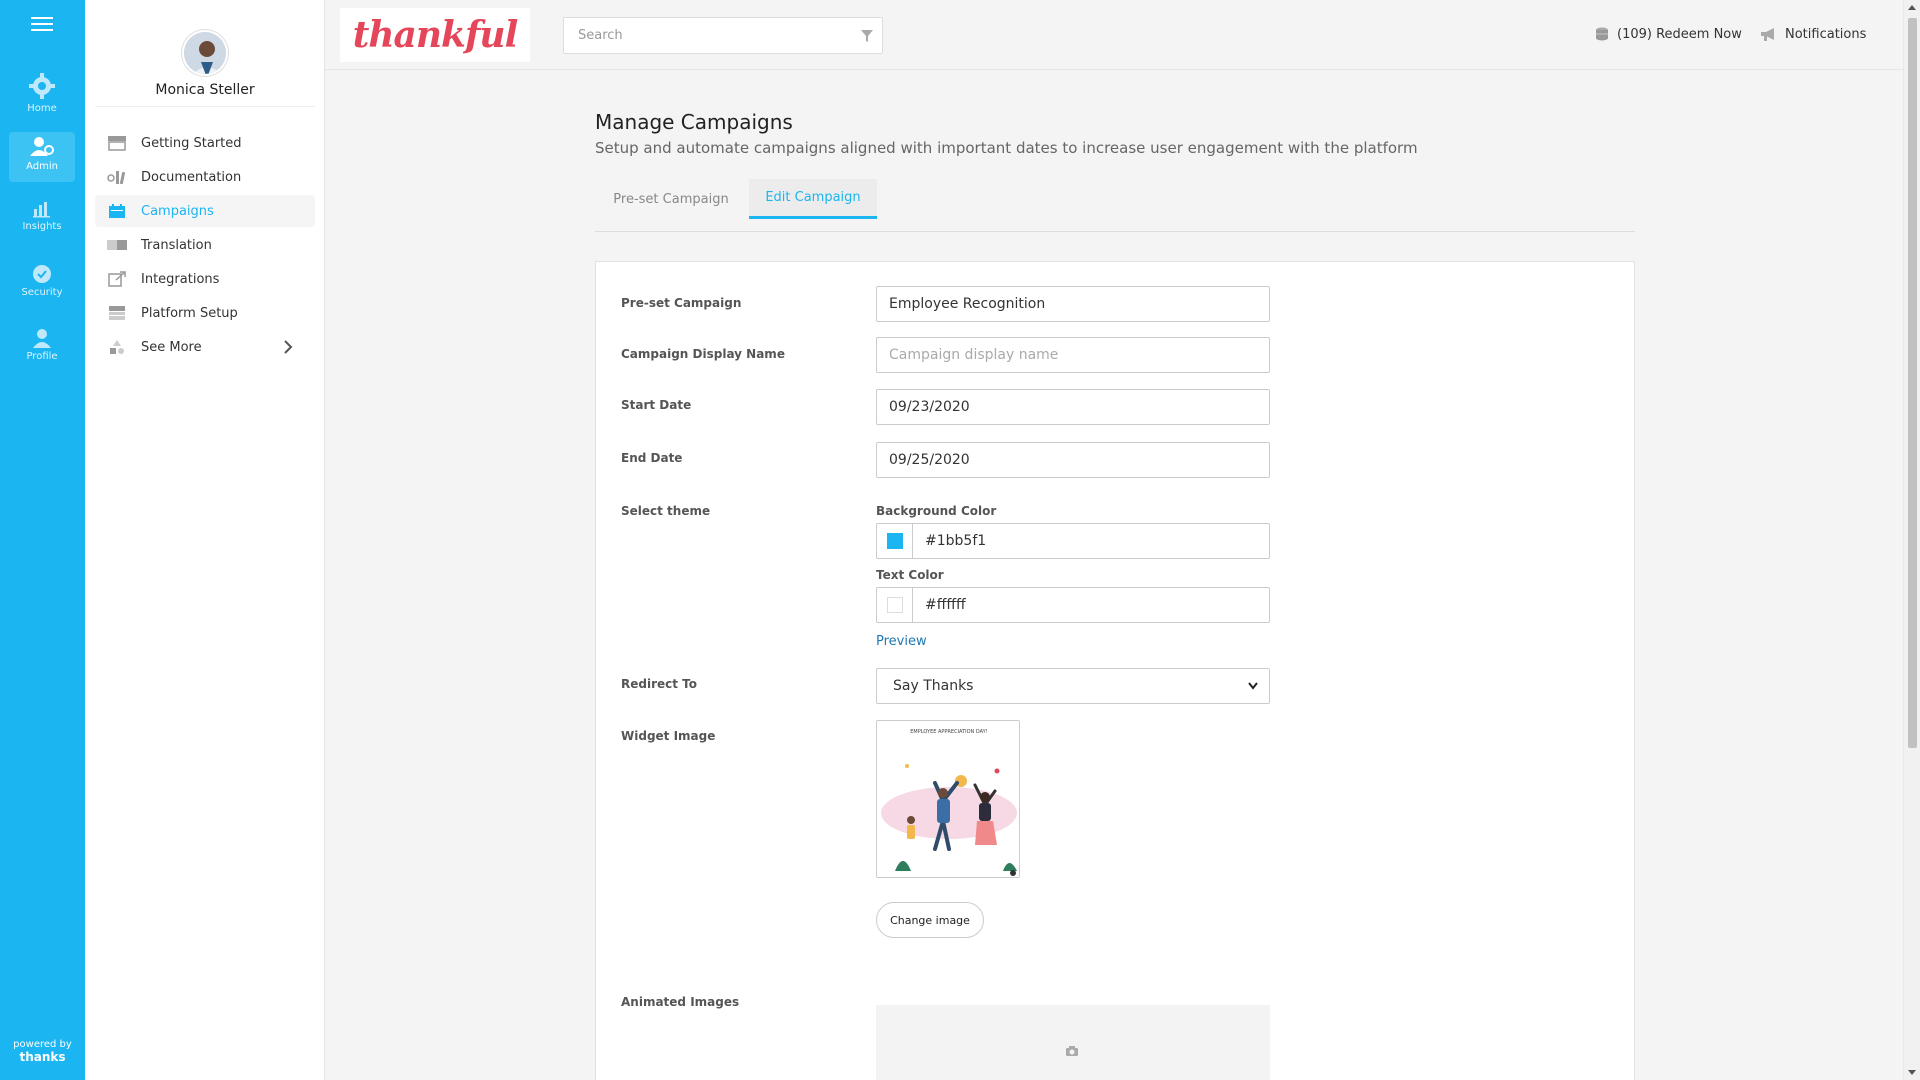 The height and width of the screenshot is (1080, 1920). I want to click on rail-label: Security, so click(42, 292).